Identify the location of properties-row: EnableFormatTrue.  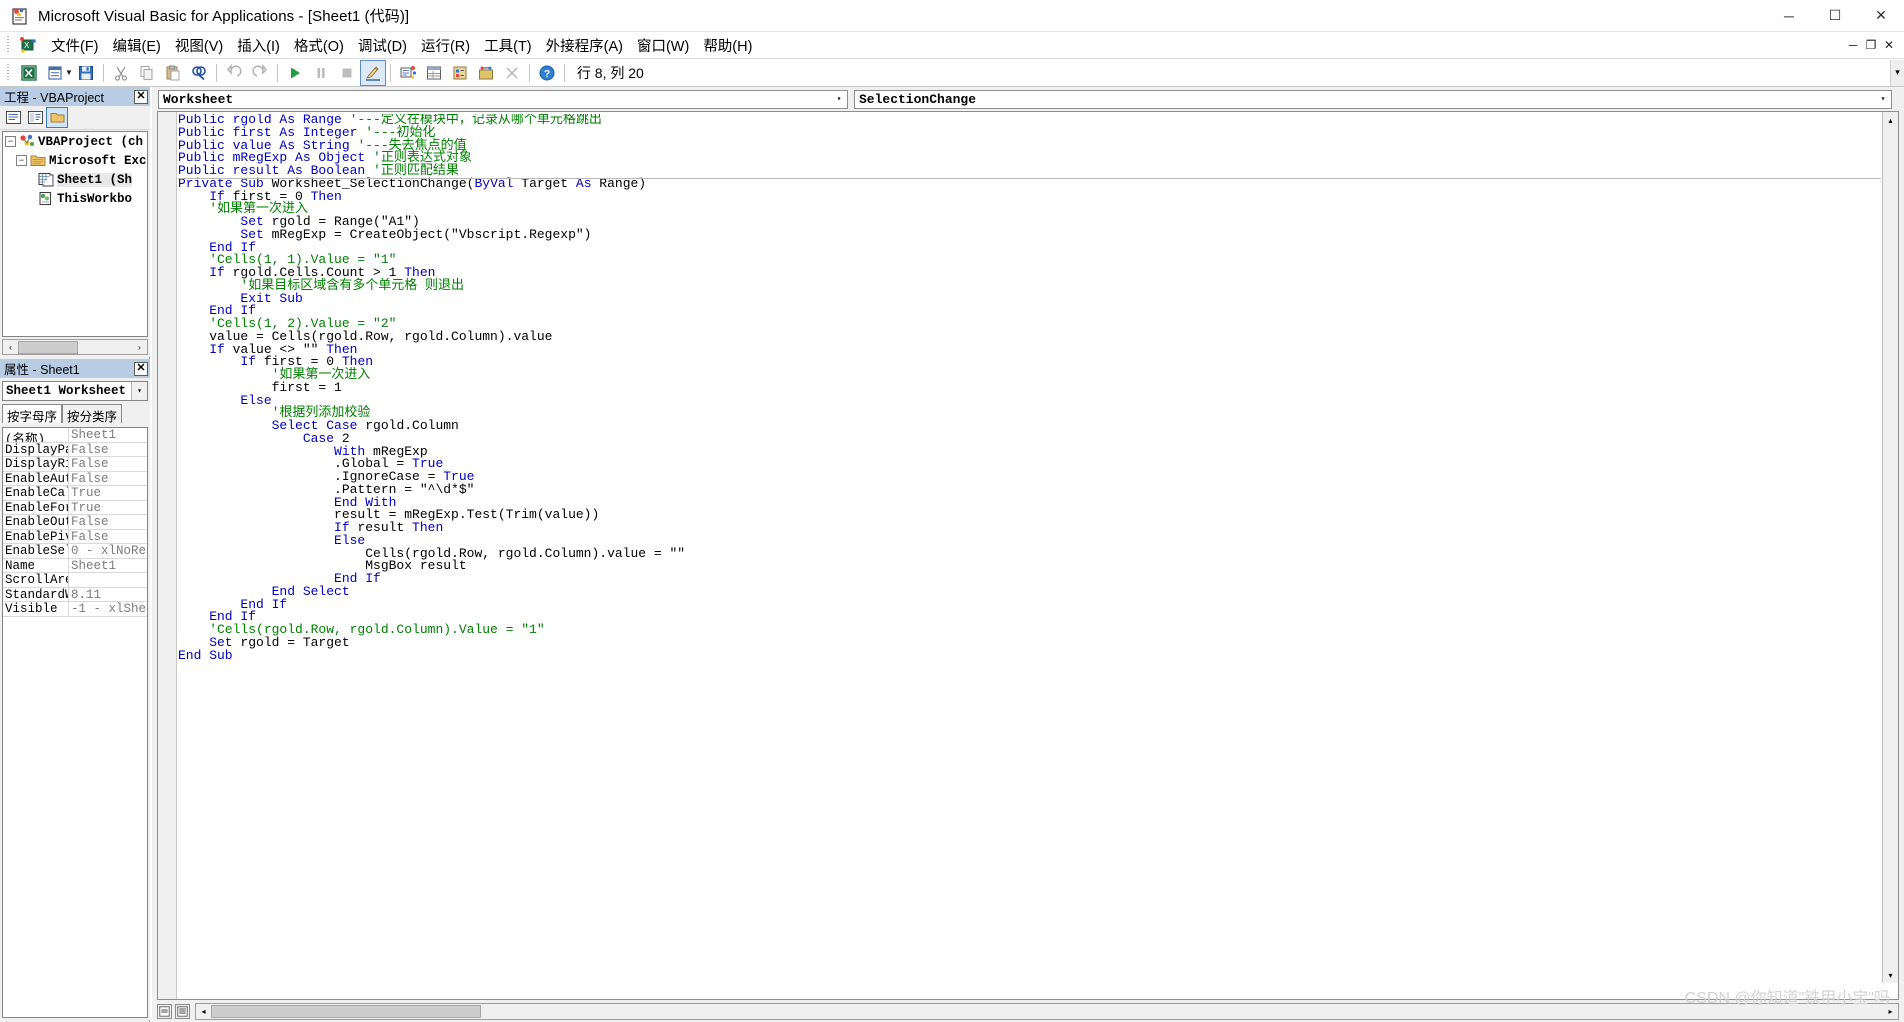
(75, 507).